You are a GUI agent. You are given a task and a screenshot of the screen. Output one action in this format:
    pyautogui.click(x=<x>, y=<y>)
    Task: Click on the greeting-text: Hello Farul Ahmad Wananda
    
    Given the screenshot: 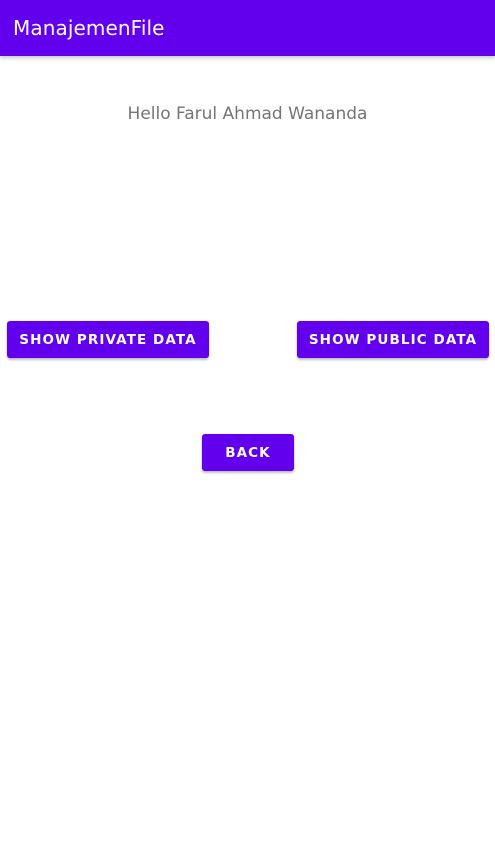 What is the action you would take?
    pyautogui.click(x=247, y=114)
    